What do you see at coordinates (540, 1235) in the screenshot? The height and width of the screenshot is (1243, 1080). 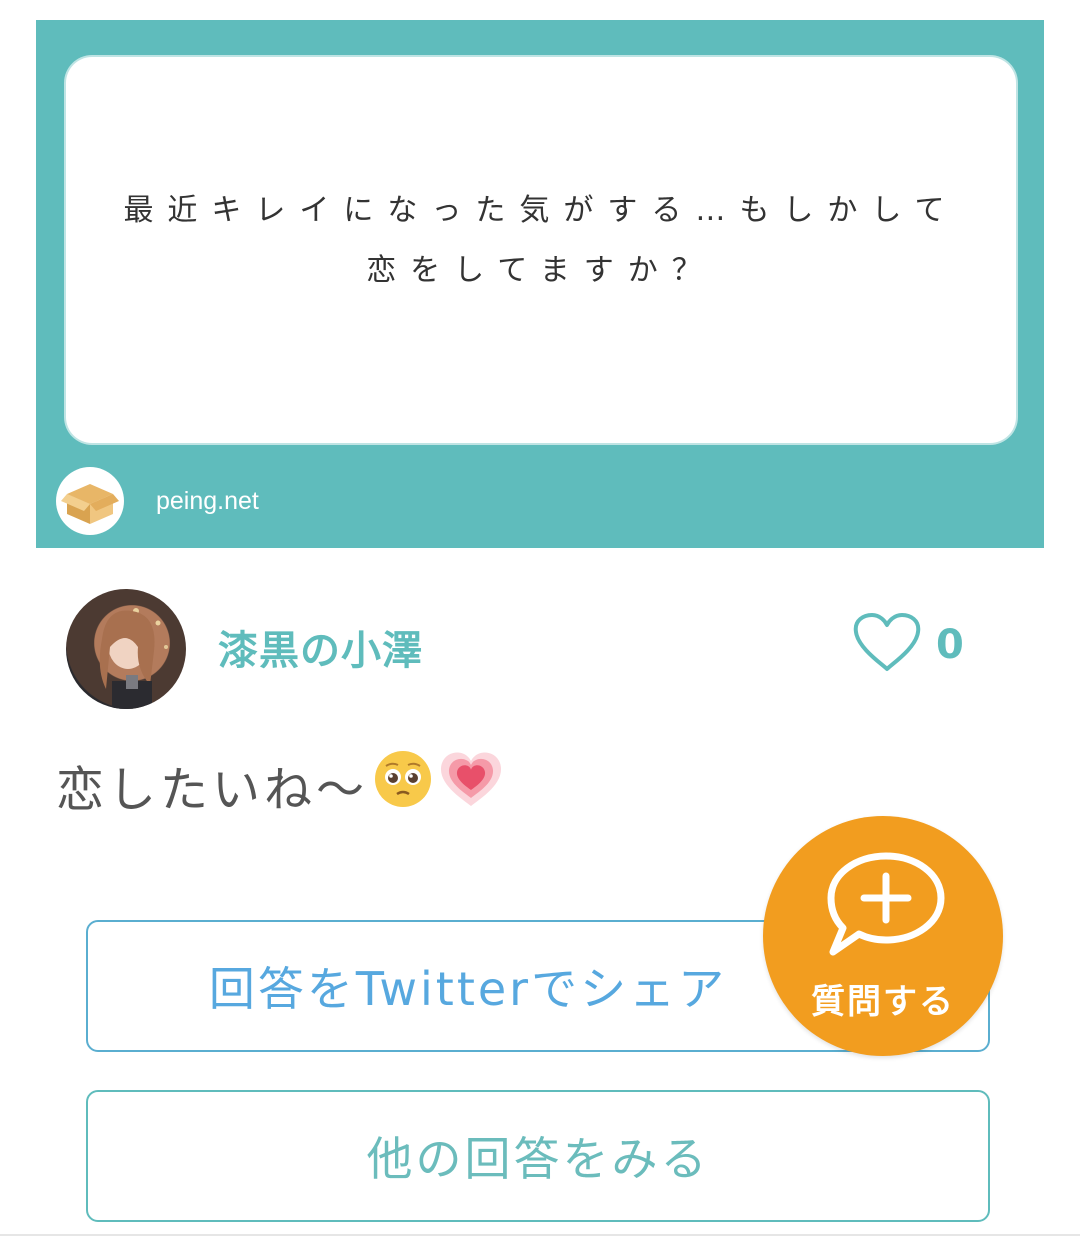 I see `bottom-divider` at bounding box center [540, 1235].